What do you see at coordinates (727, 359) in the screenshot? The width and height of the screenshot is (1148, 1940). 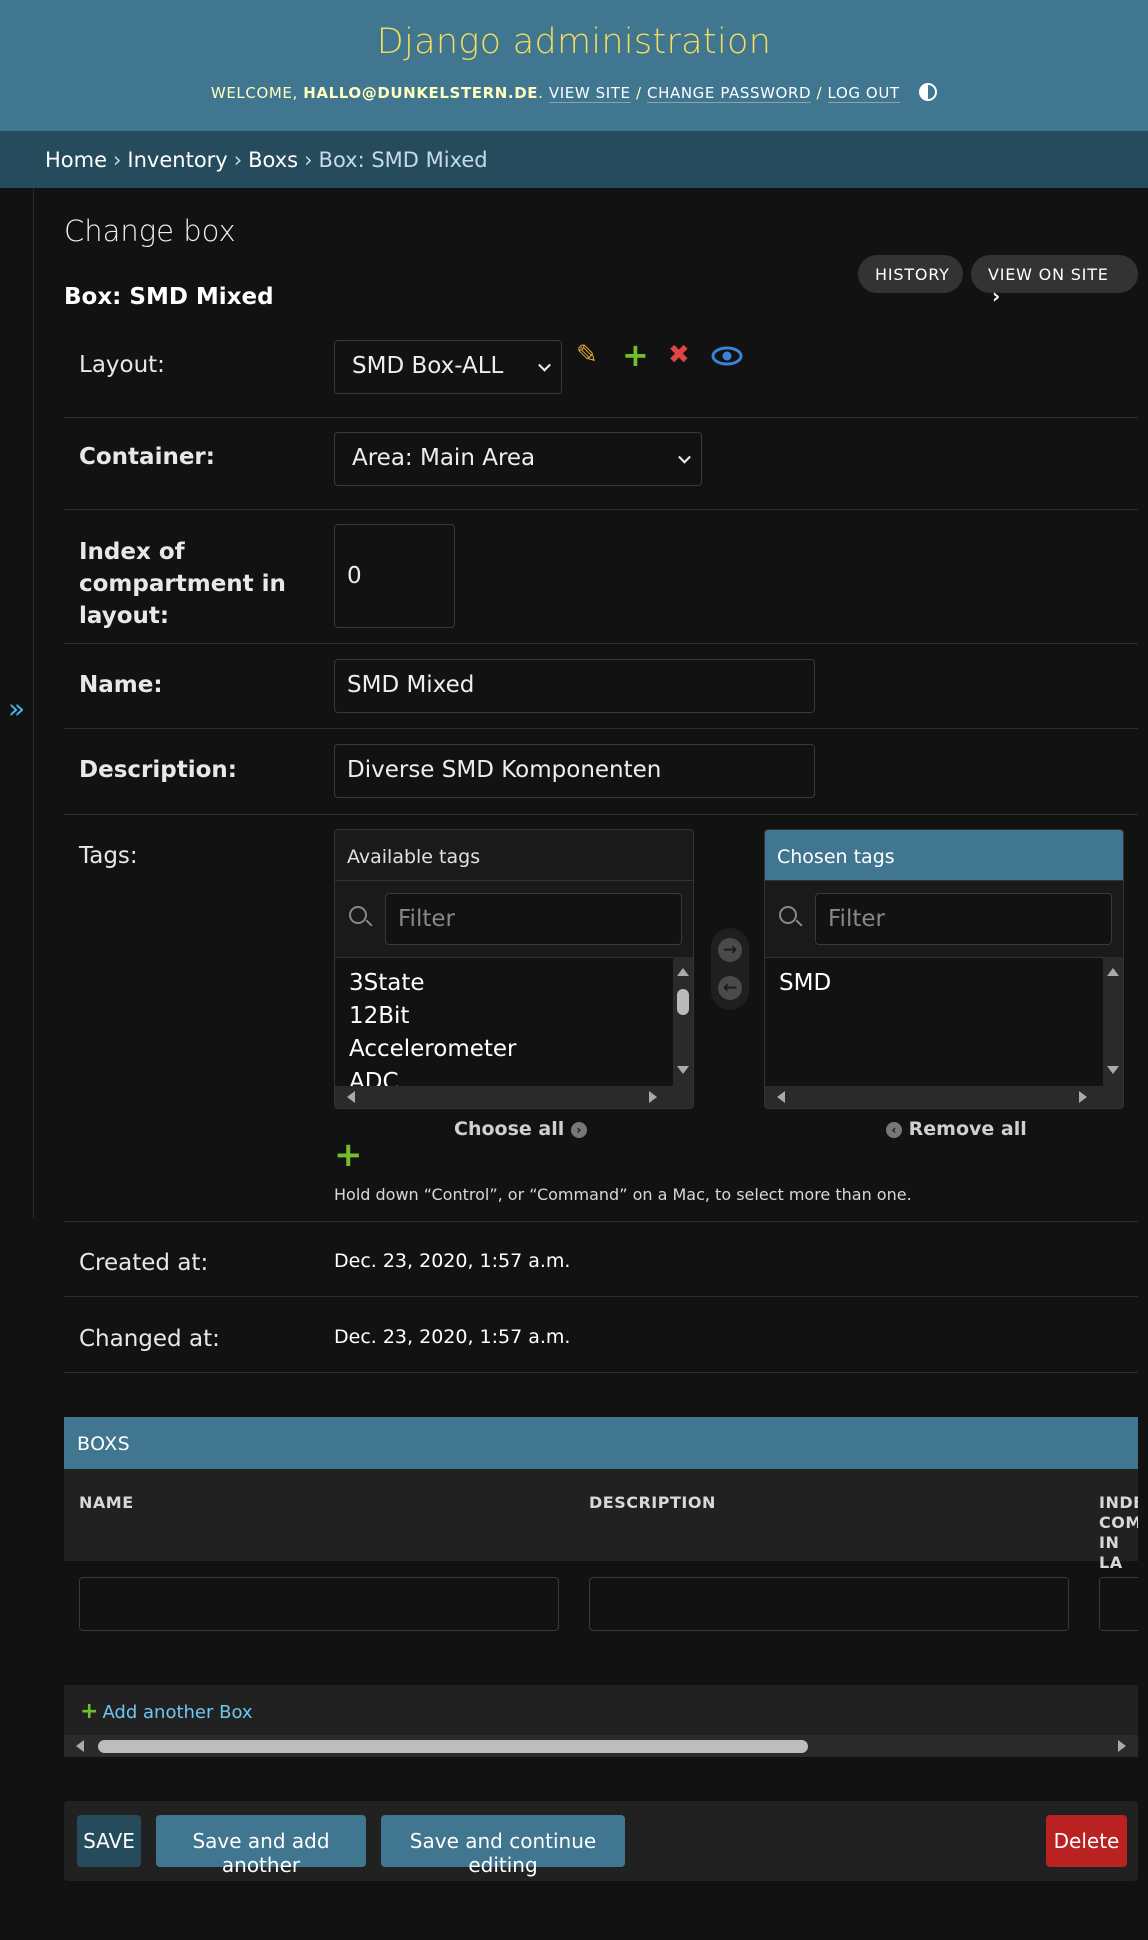 I see `view-eye-icon` at bounding box center [727, 359].